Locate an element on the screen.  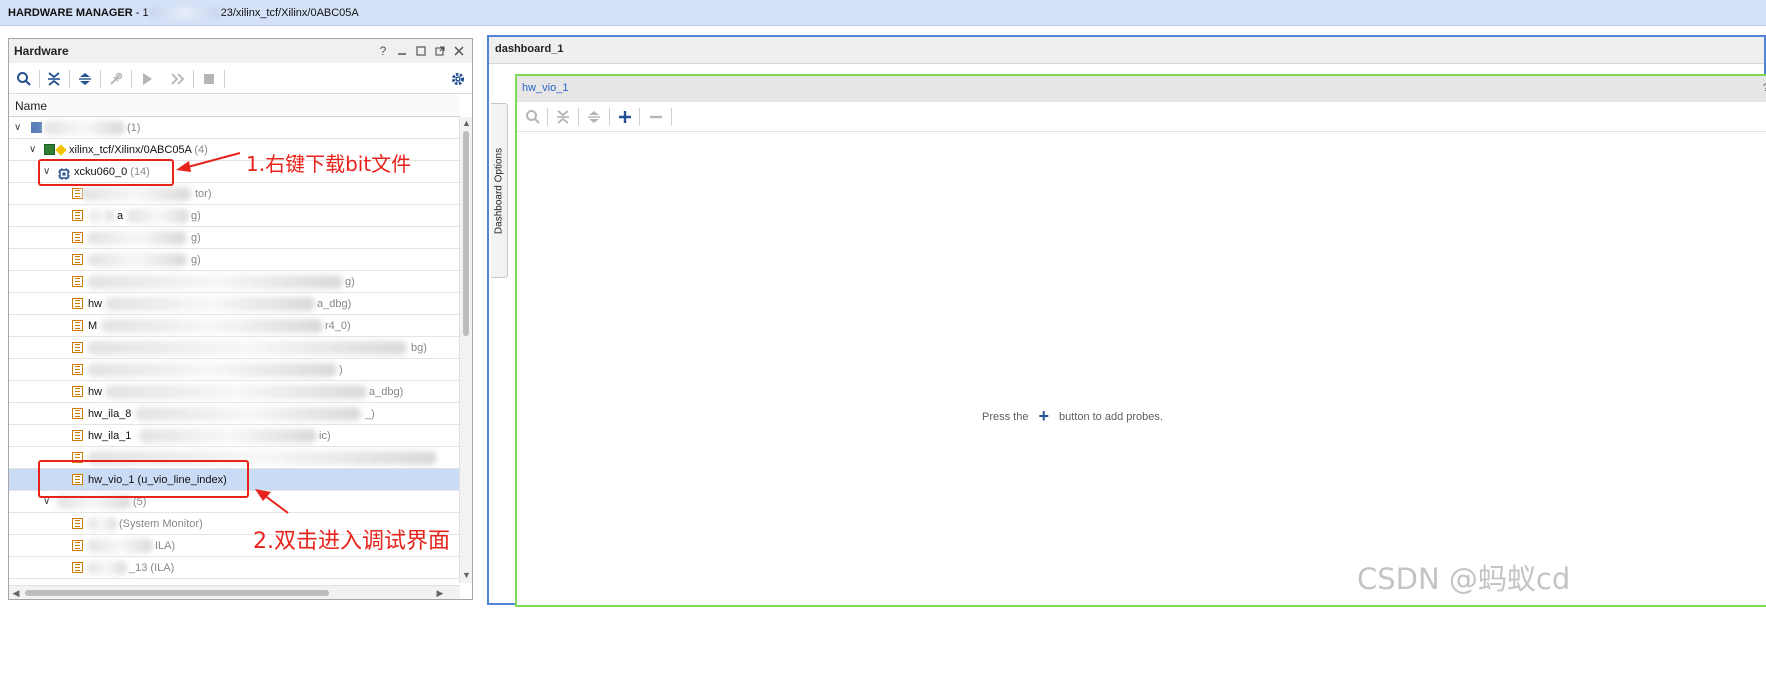
empty-probes-message: Press the + button to add probes. is located at coordinates (1072, 416).